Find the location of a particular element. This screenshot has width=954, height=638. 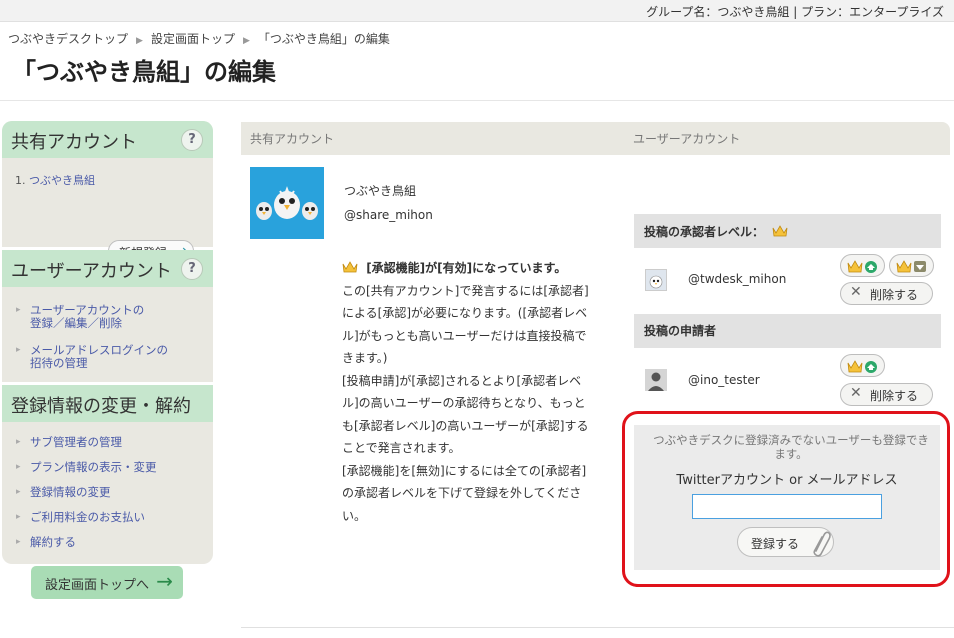

column-header-user: ユーザーアカウント is located at coordinates (687, 139).